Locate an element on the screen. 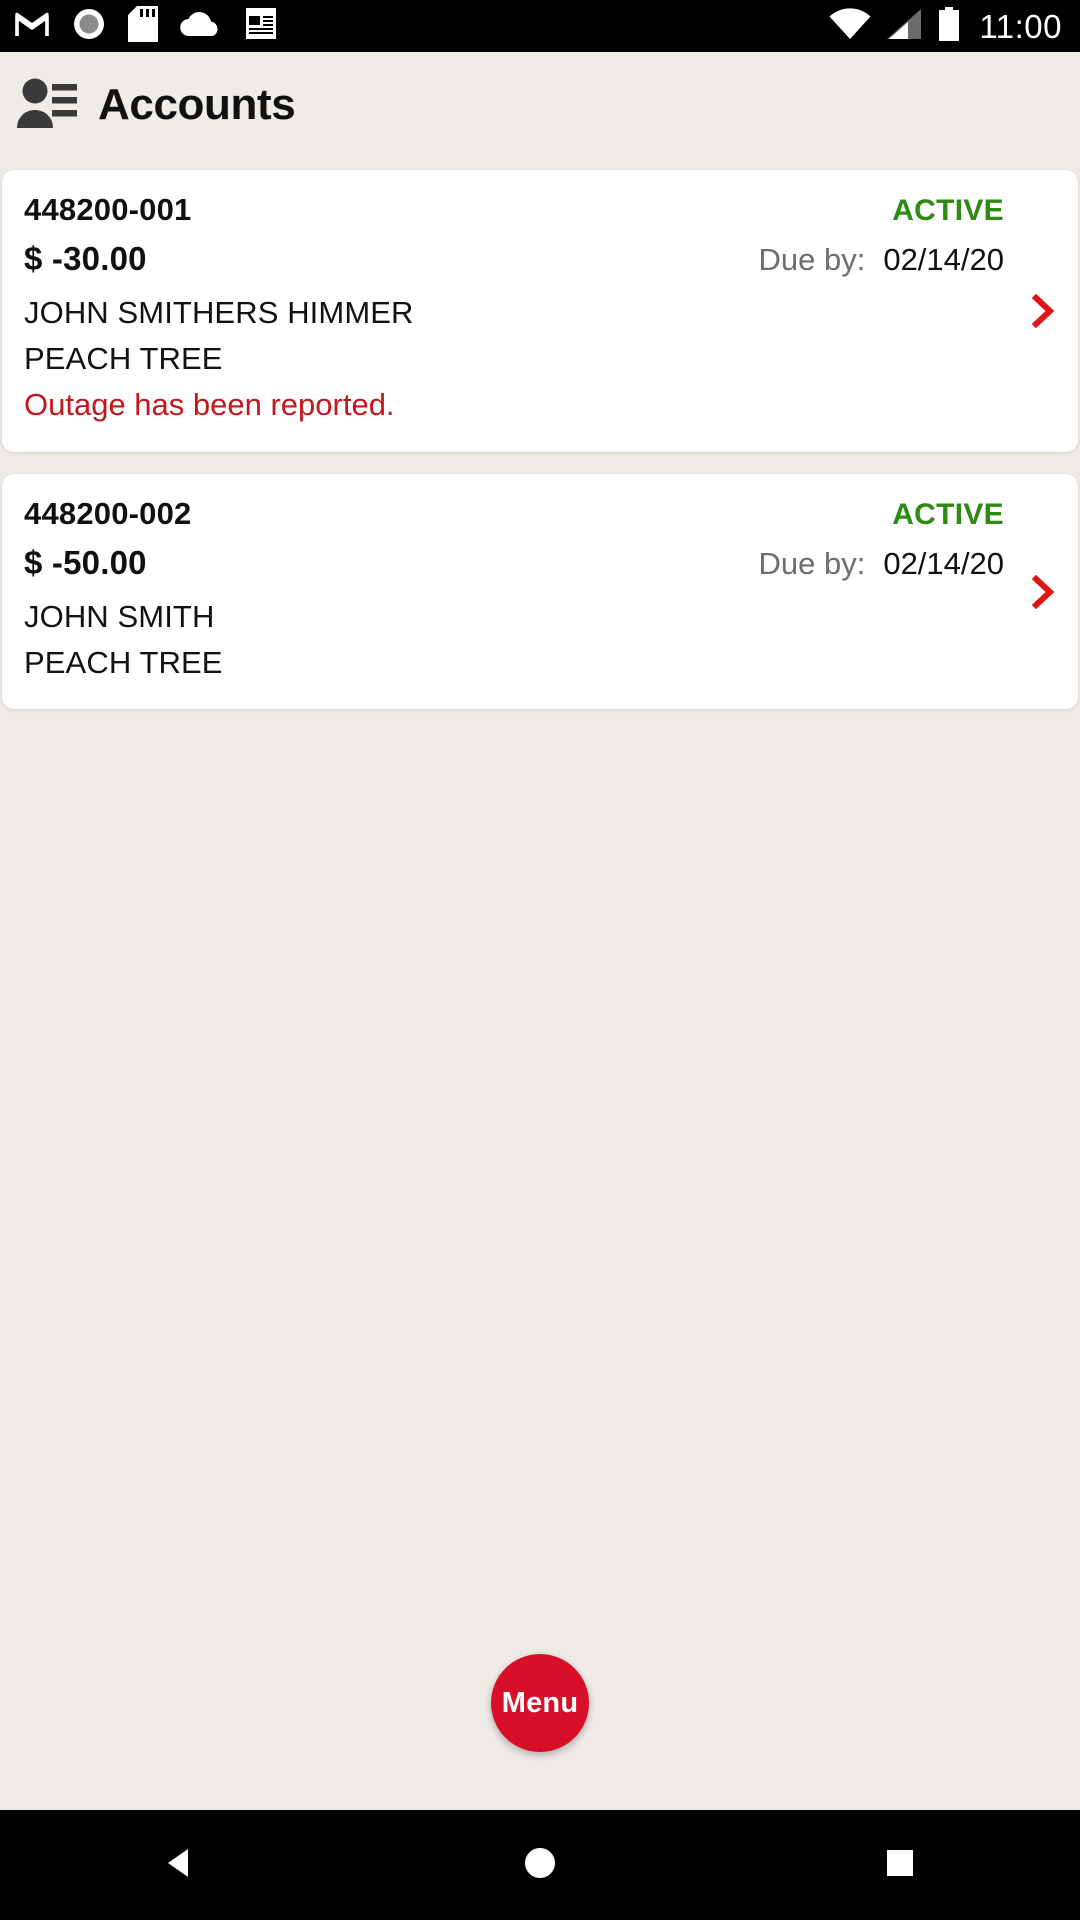  menu-fab-label: Menu is located at coordinates (540, 1702).